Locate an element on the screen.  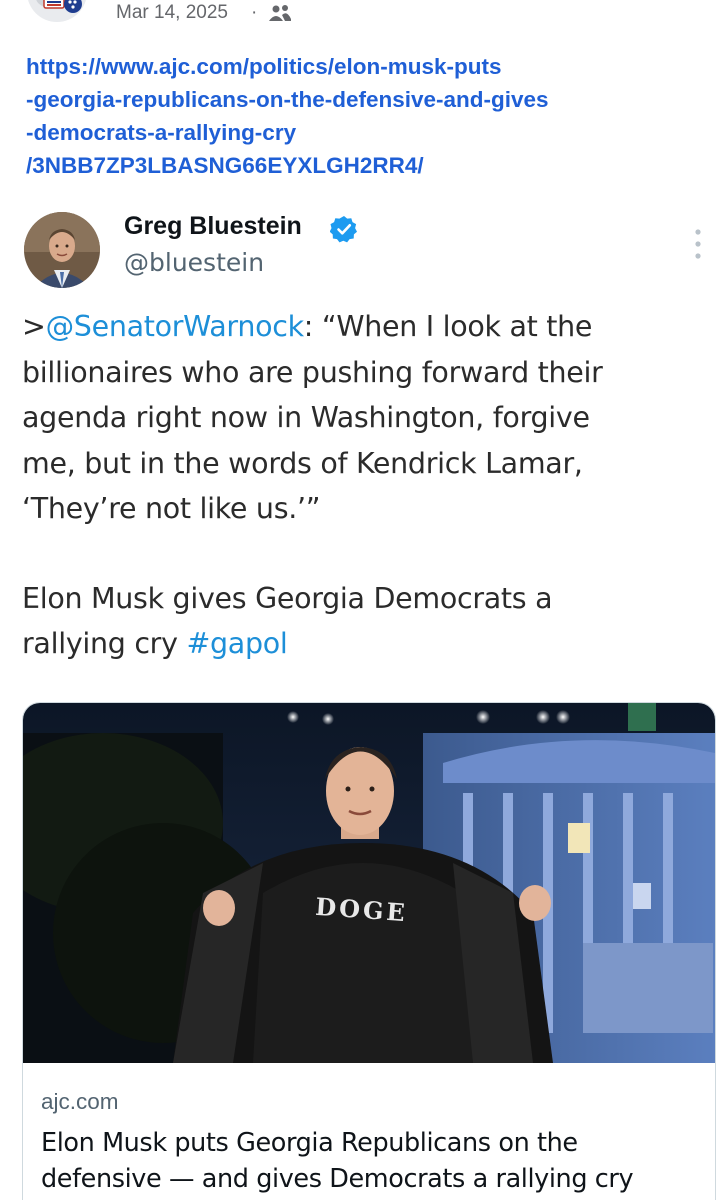
tweet-line-6: Elon Musk gives Georgia Democrats a is located at coordinates (287, 598).